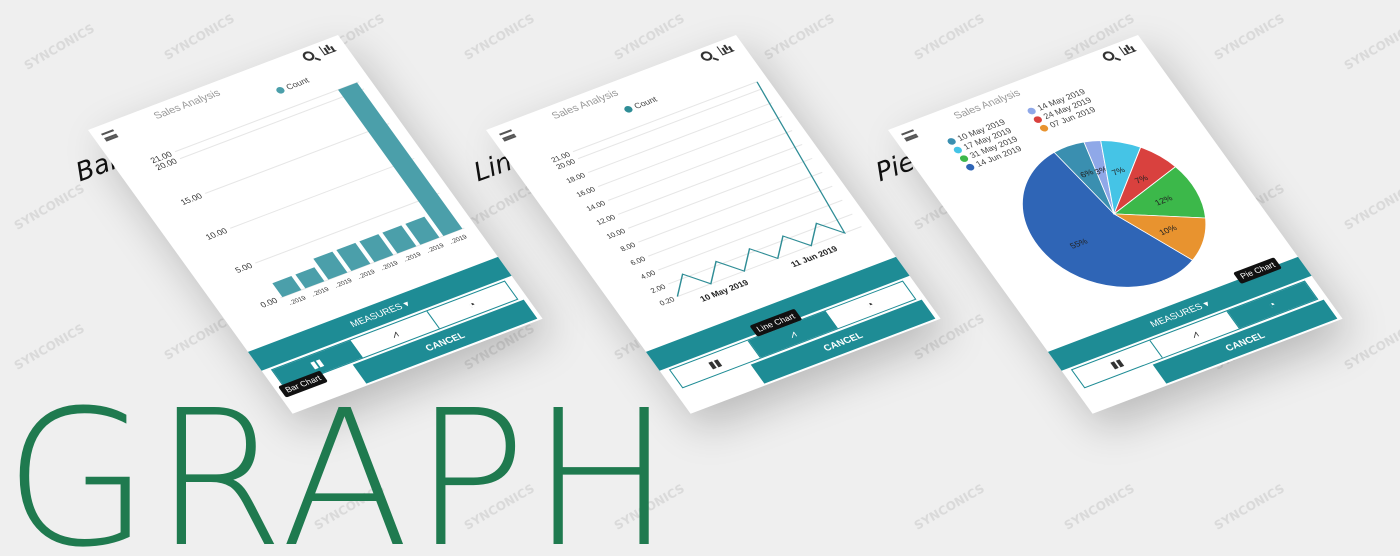  I want to click on y-tick-label: 4.00, so click(648, 275).